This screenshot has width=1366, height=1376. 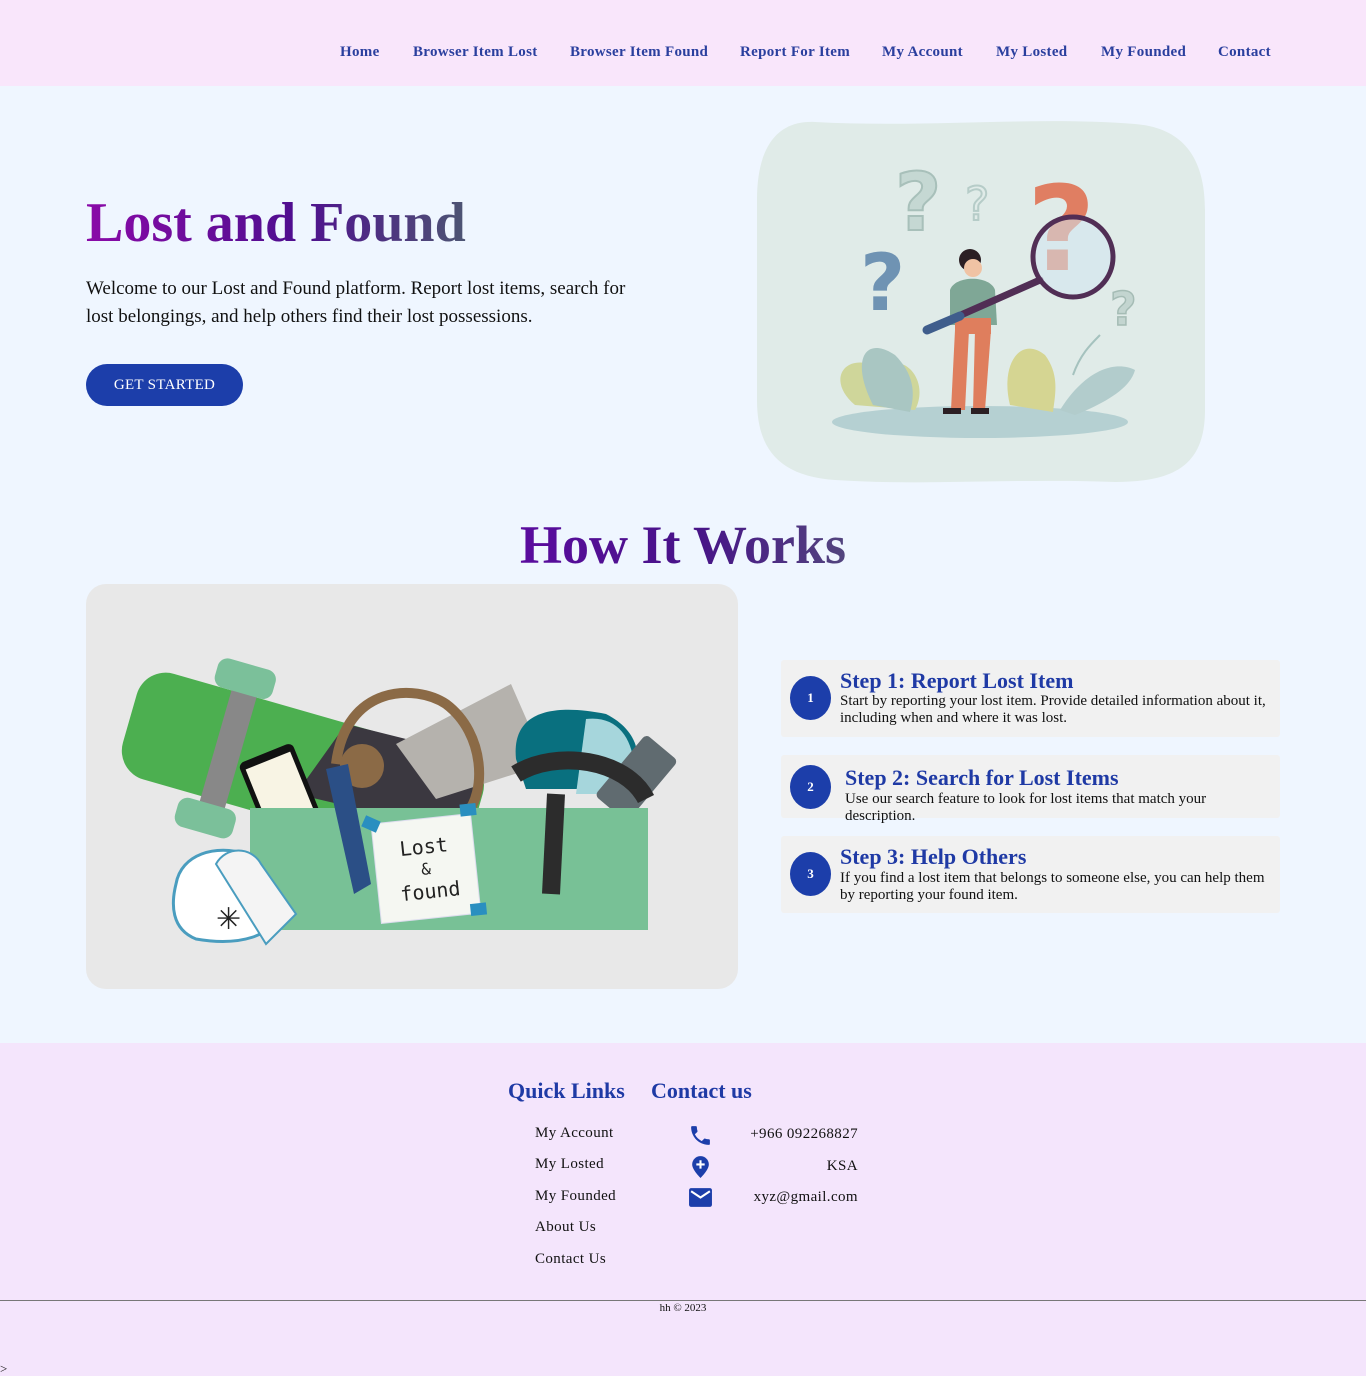 I want to click on lost-and-found-box-illustration: Lost & found ✳, so click(x=412, y=786).